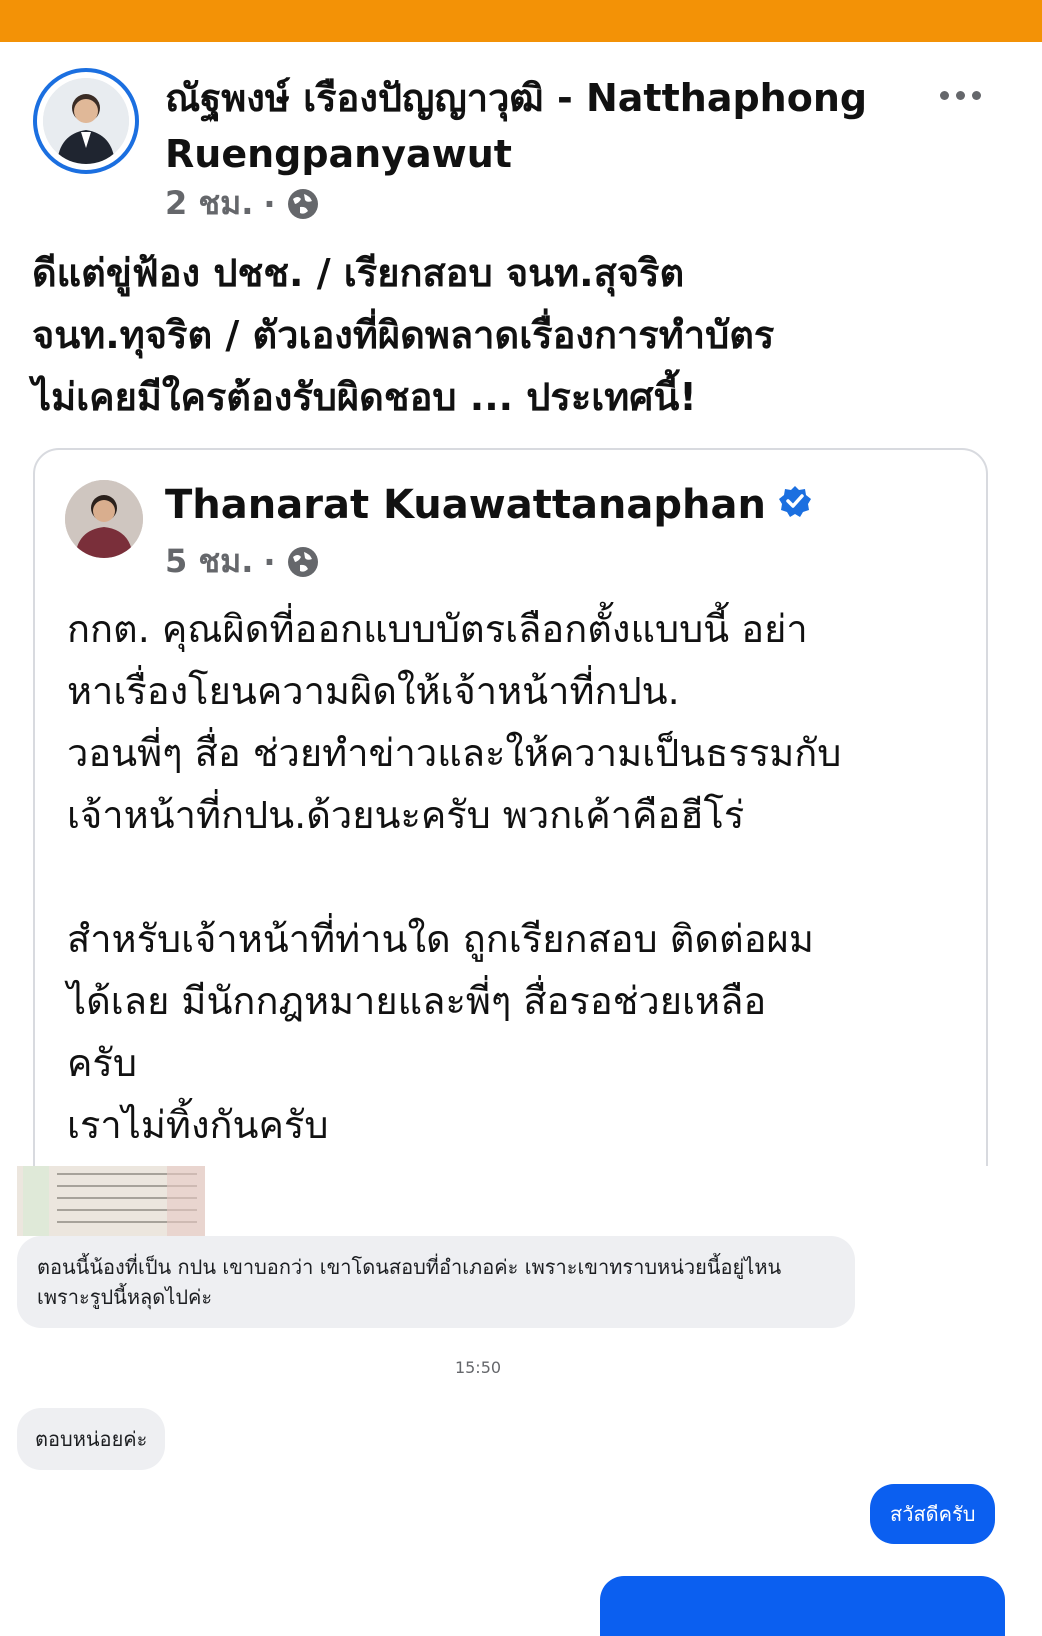 This screenshot has width=1042, height=1636. What do you see at coordinates (209, 203) in the screenshot?
I see `post-time: 2 ชม.` at bounding box center [209, 203].